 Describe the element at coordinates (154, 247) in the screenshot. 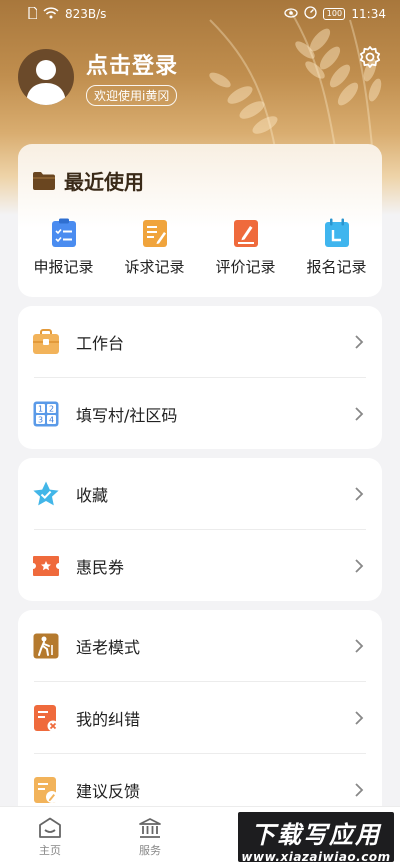

I see `appeal-record-button: 诉求记录` at that location.